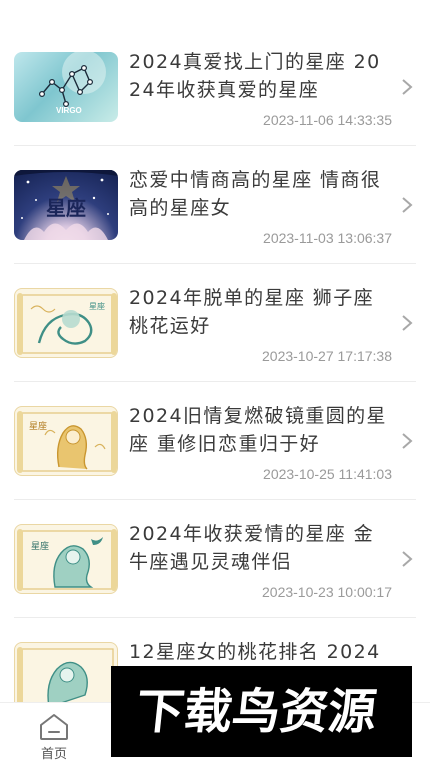 This screenshot has width=430, height=766. I want to click on article-title: 2024年脱单的星座 狮子座桃花运好, so click(251, 312).